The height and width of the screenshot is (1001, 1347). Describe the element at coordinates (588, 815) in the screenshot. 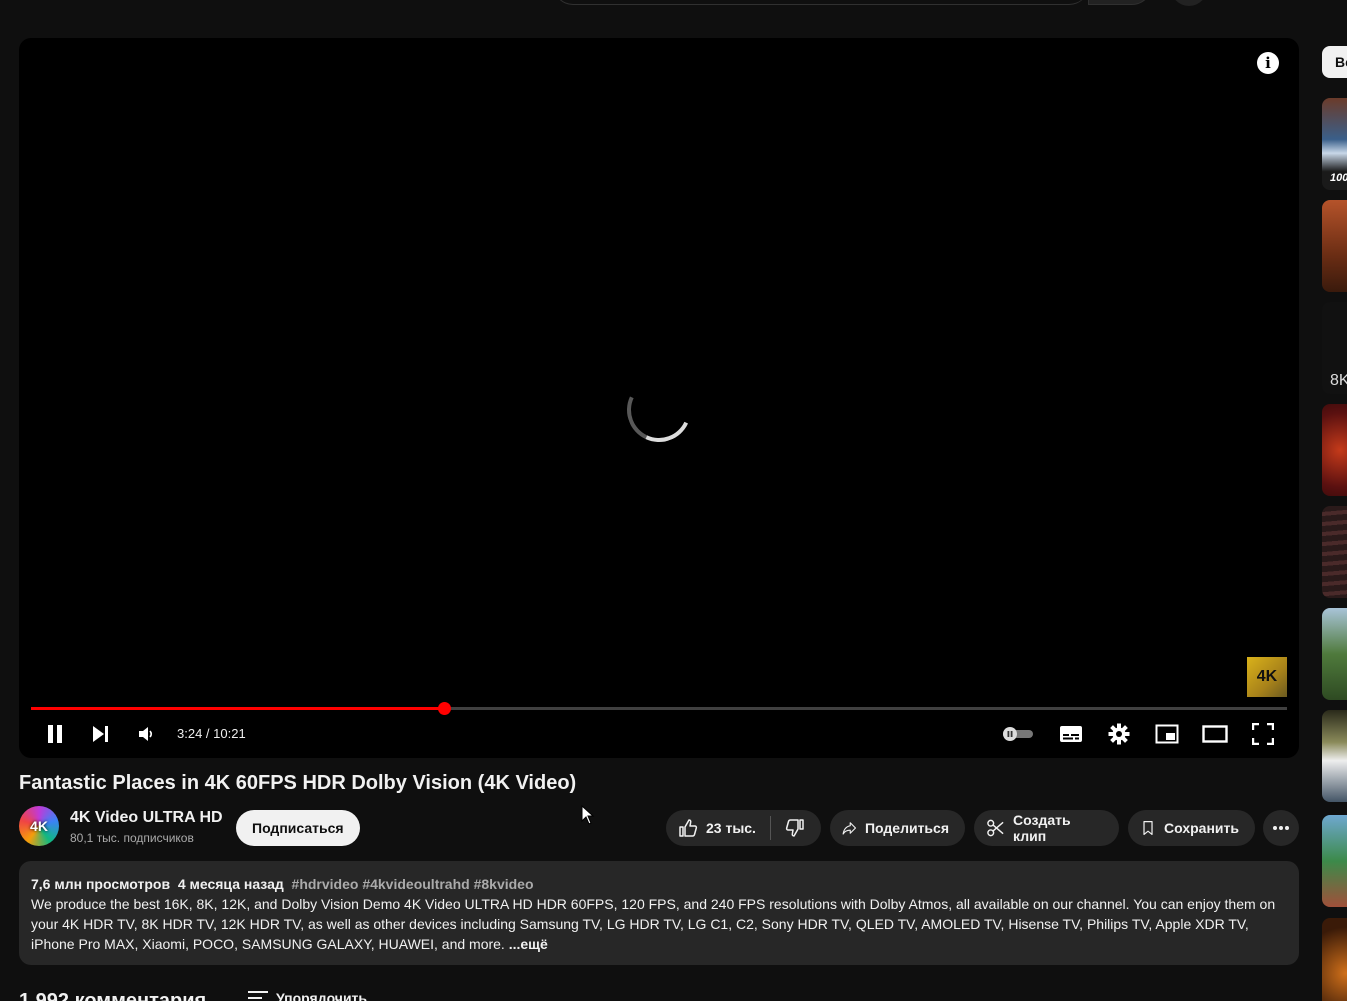

I see `mouse-cursor-icon` at that location.